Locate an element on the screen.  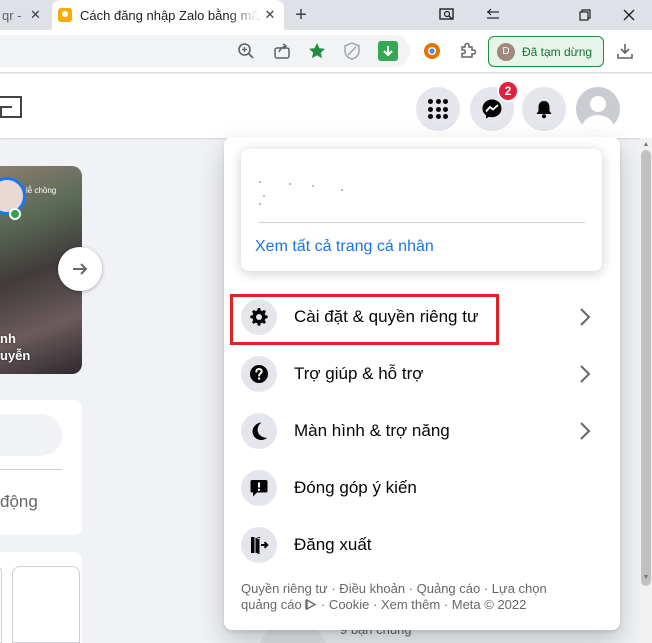
menu-item-help-support: Trợ giúp & hỗ trợ is located at coordinates (422, 374).